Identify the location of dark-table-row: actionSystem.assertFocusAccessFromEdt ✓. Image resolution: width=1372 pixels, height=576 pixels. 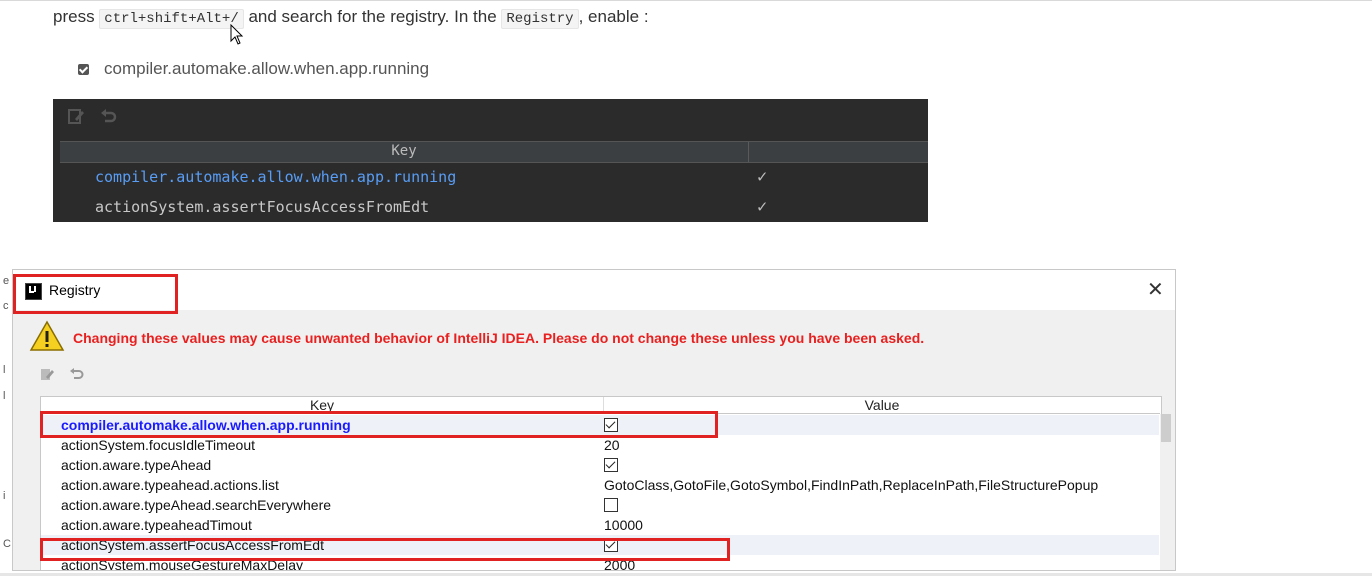
(505, 207).